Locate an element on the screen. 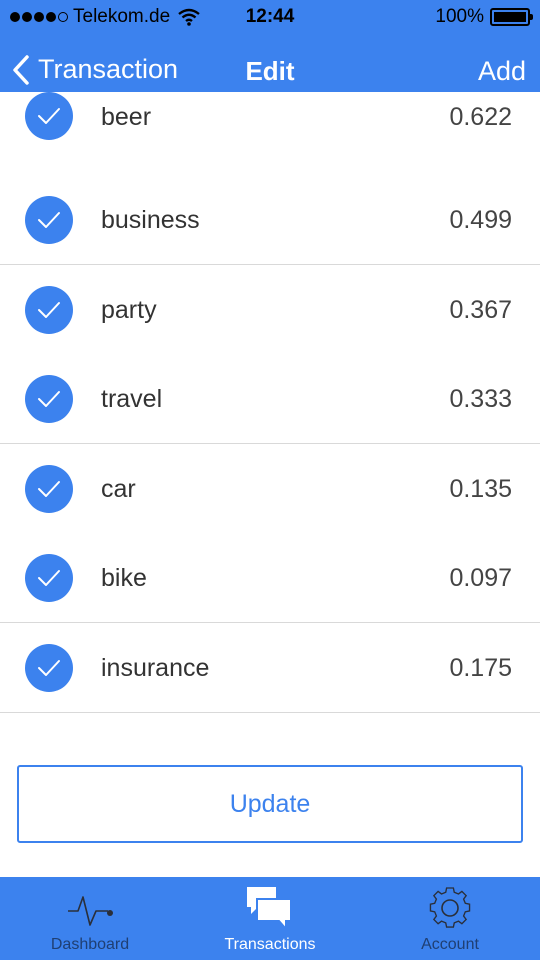 This screenshot has height=960, width=540. tab-label: Dashboard is located at coordinates (90, 944).